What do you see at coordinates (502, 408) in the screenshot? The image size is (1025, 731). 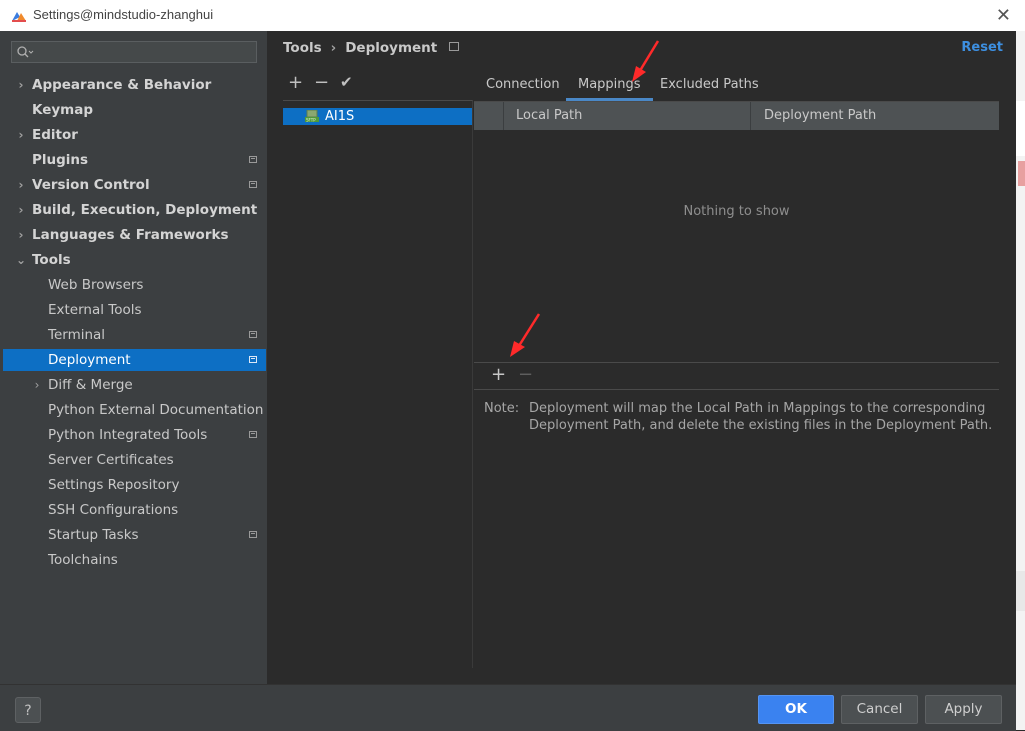 I see `note-label: Note:` at bounding box center [502, 408].